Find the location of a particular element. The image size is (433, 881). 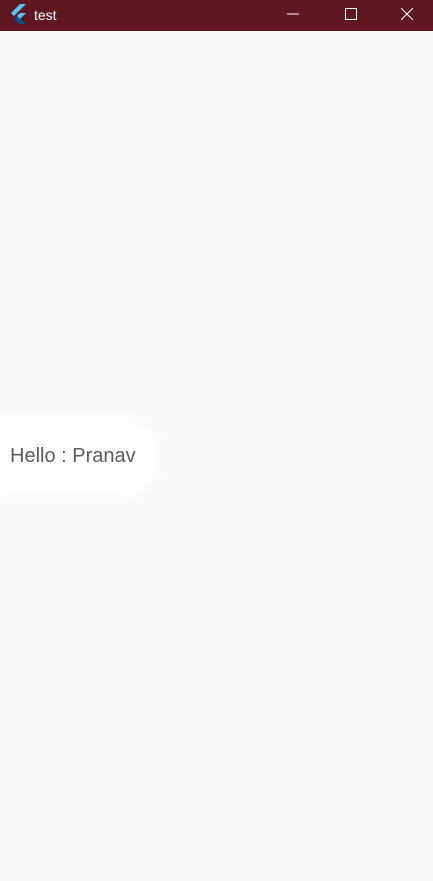

minimize-icon is located at coordinates (293, 16).